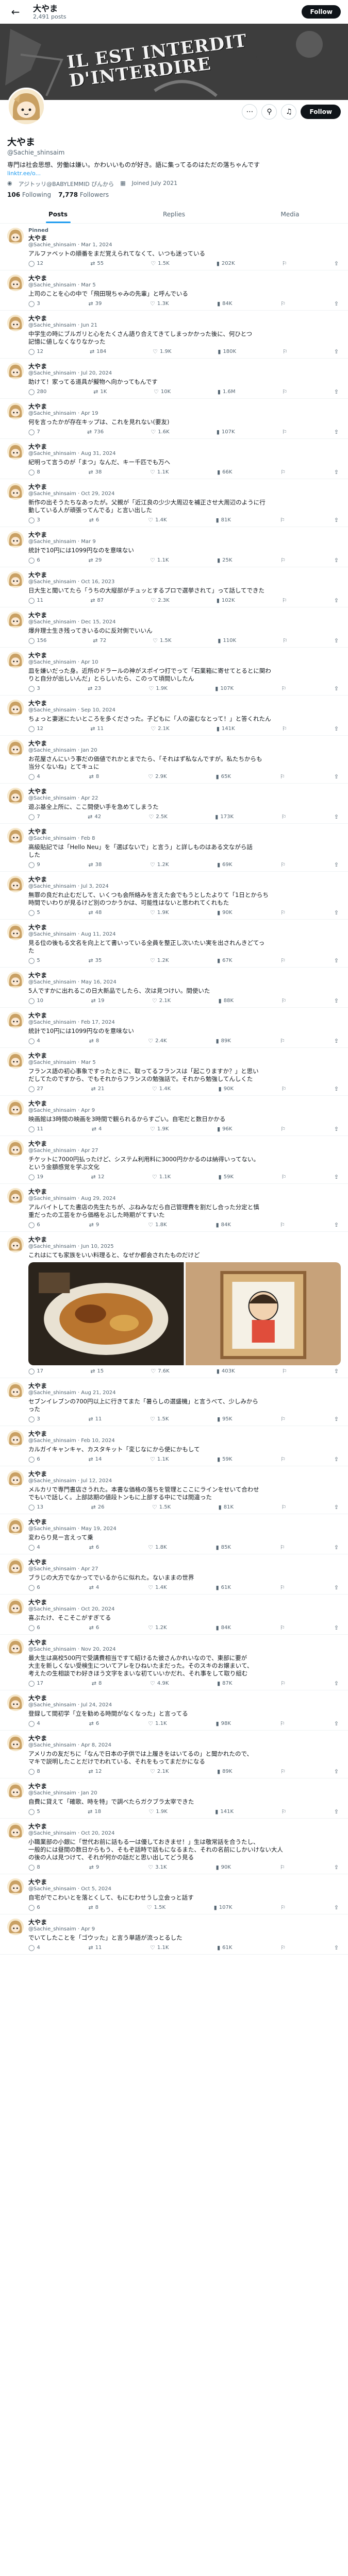 Image resolution: width=348 pixels, height=2576 pixels. Describe the element at coordinates (94, 1811) in the screenshot. I see `retweet-button: ⇄ 18` at that location.